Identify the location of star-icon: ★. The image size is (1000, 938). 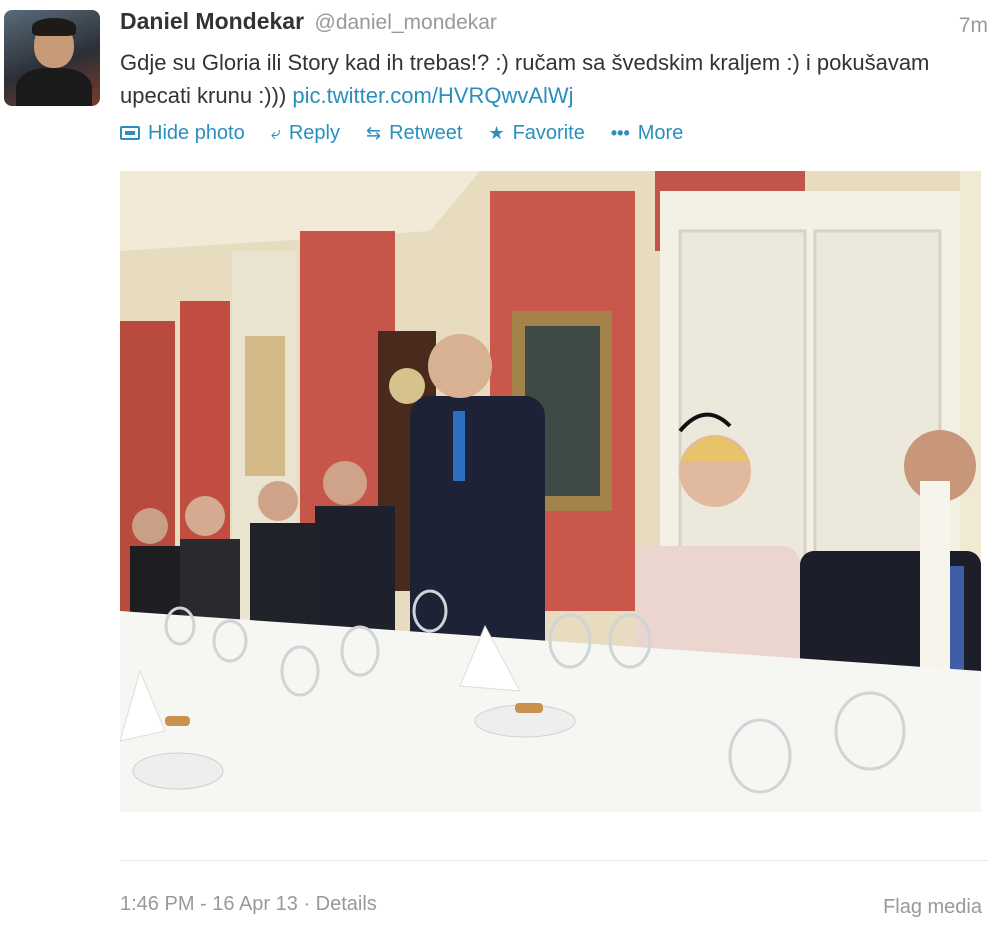
(496, 132).